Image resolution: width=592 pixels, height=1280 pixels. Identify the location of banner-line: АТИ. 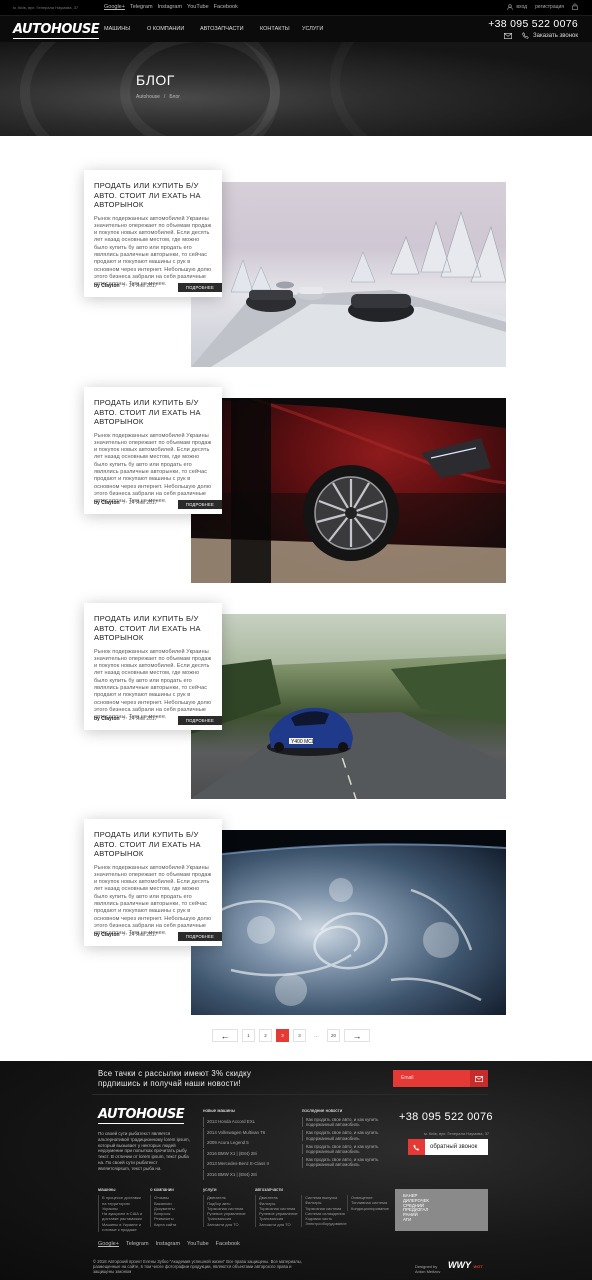
(407, 1219).